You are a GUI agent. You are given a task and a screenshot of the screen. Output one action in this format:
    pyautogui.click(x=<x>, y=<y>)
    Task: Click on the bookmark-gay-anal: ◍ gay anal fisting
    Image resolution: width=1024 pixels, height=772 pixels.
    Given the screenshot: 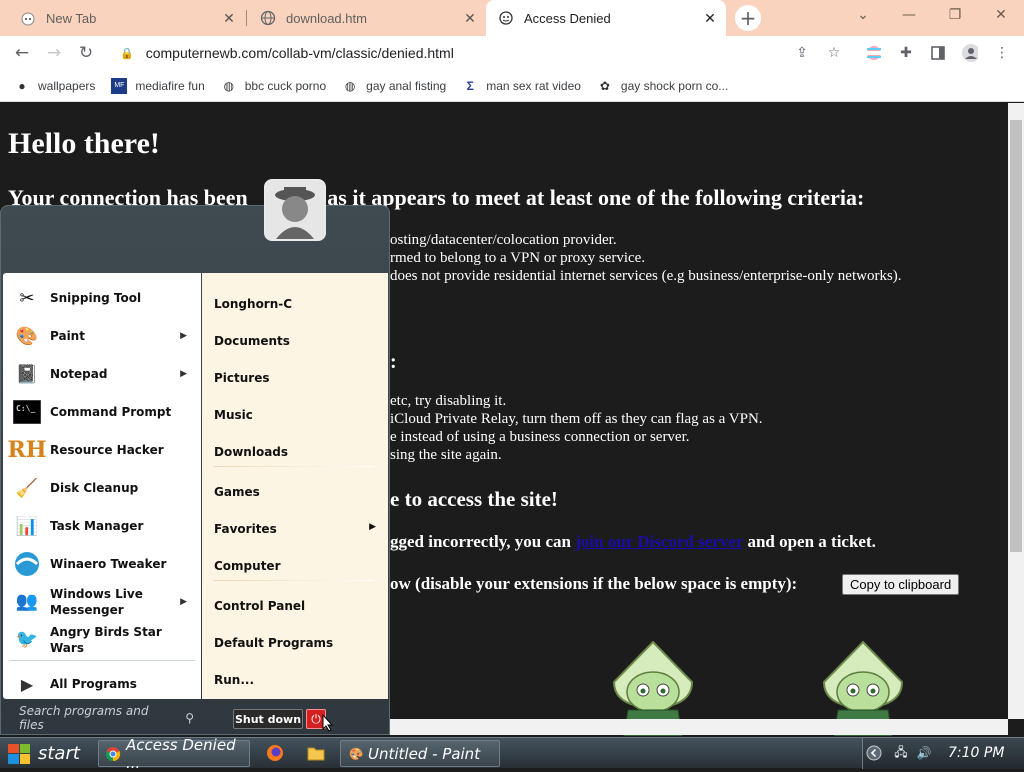 What is the action you would take?
    pyautogui.click(x=394, y=86)
    